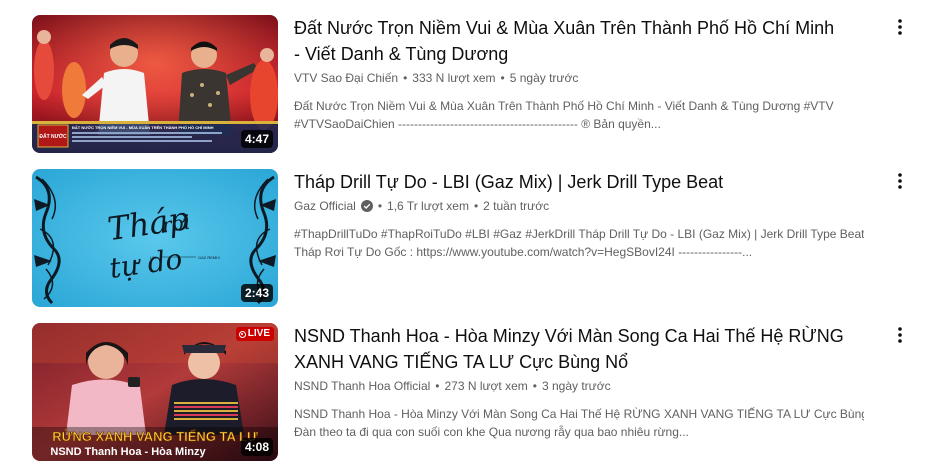 The image size is (947, 470). What do you see at coordinates (258, 333) in the screenshot?
I see `live-label: LIVE` at bounding box center [258, 333].